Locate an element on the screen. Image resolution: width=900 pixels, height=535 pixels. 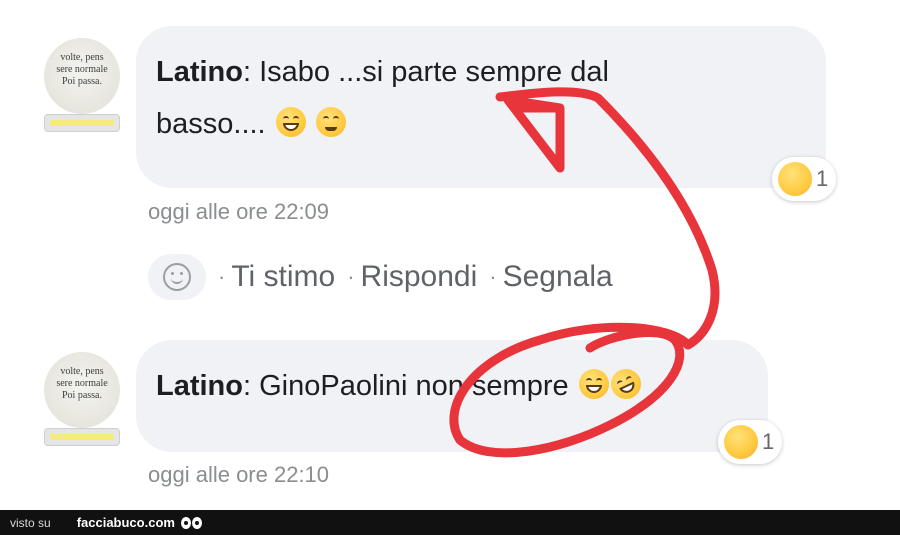
comment-text: Latino: GinoPaolini non sempre is located at coordinates (401, 386).